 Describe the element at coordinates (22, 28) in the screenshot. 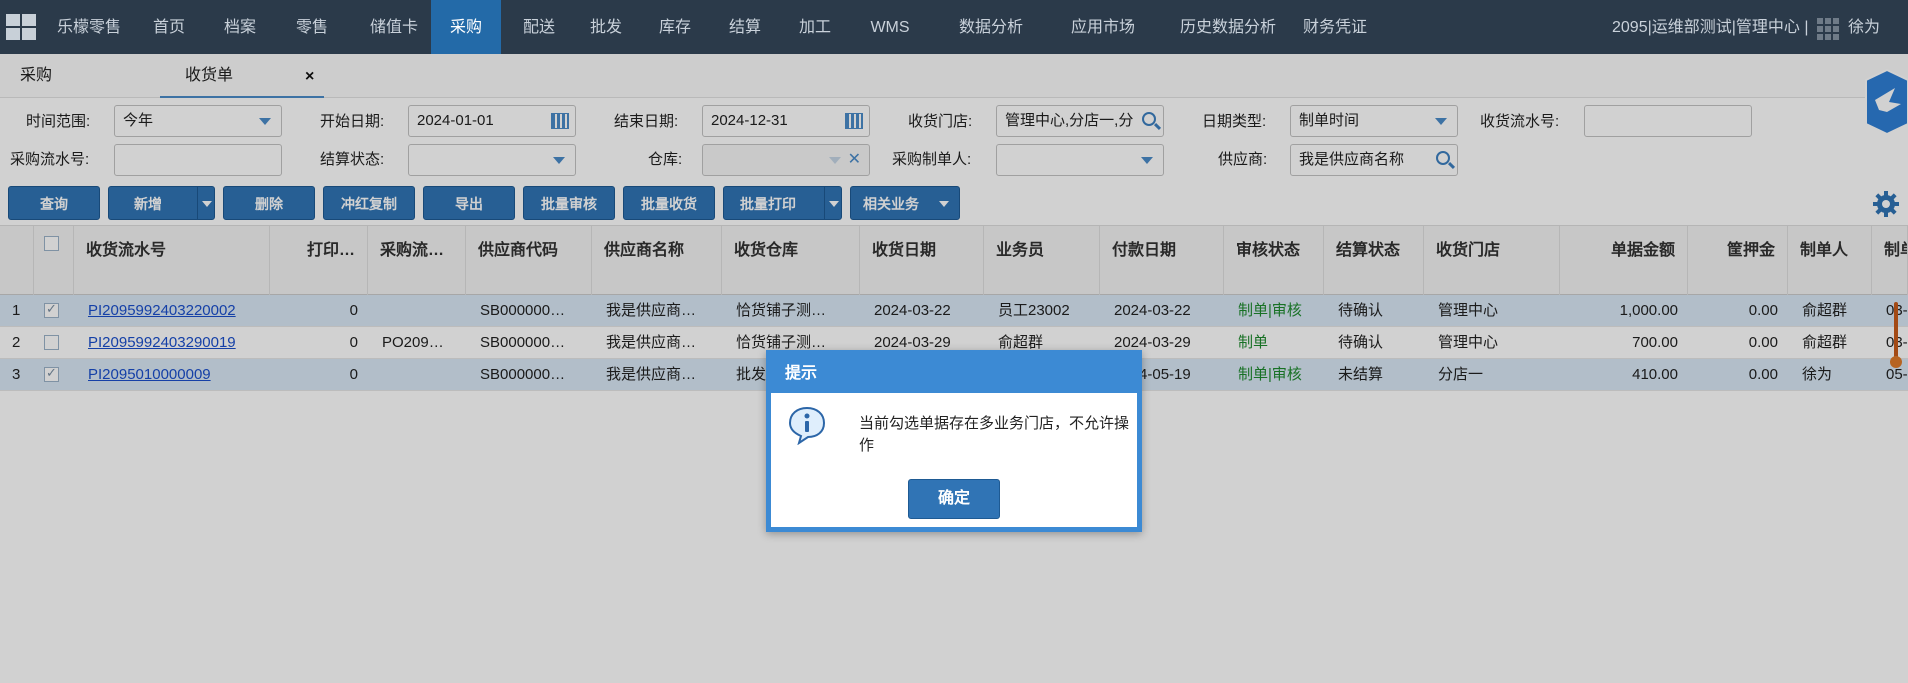

I see `app-grid-icon` at that location.